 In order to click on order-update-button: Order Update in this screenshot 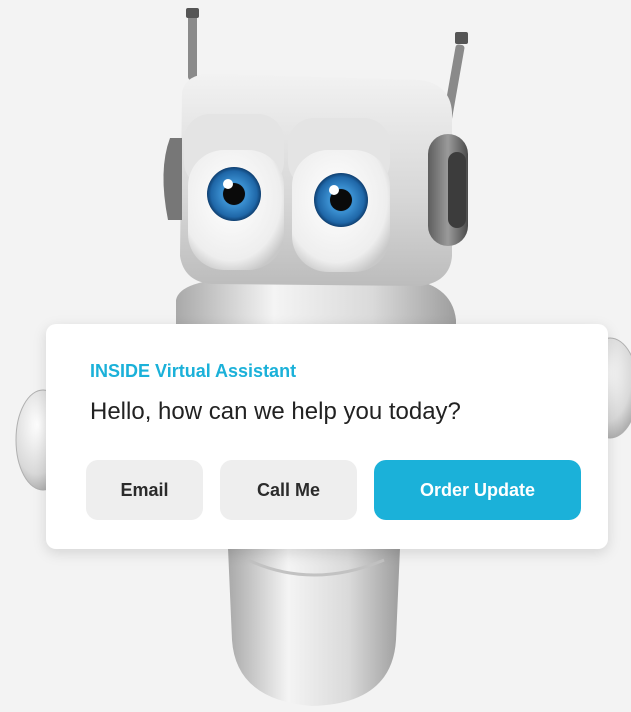, I will do `click(477, 490)`.